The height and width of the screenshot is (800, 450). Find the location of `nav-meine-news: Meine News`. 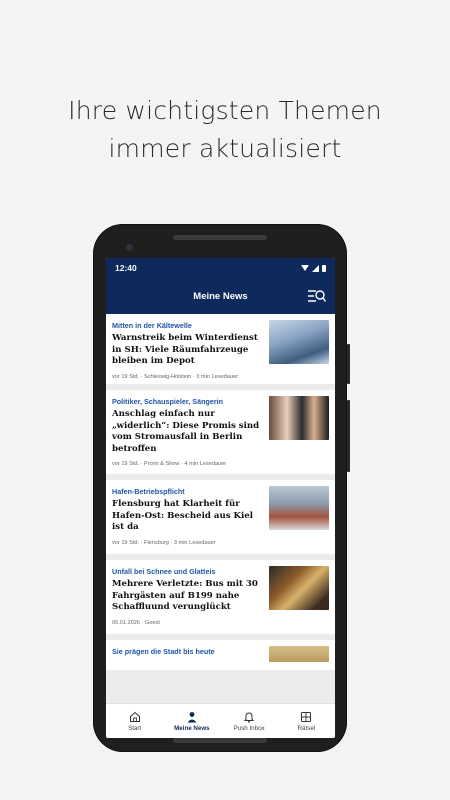

nav-meine-news: Meine News is located at coordinates (191, 721).